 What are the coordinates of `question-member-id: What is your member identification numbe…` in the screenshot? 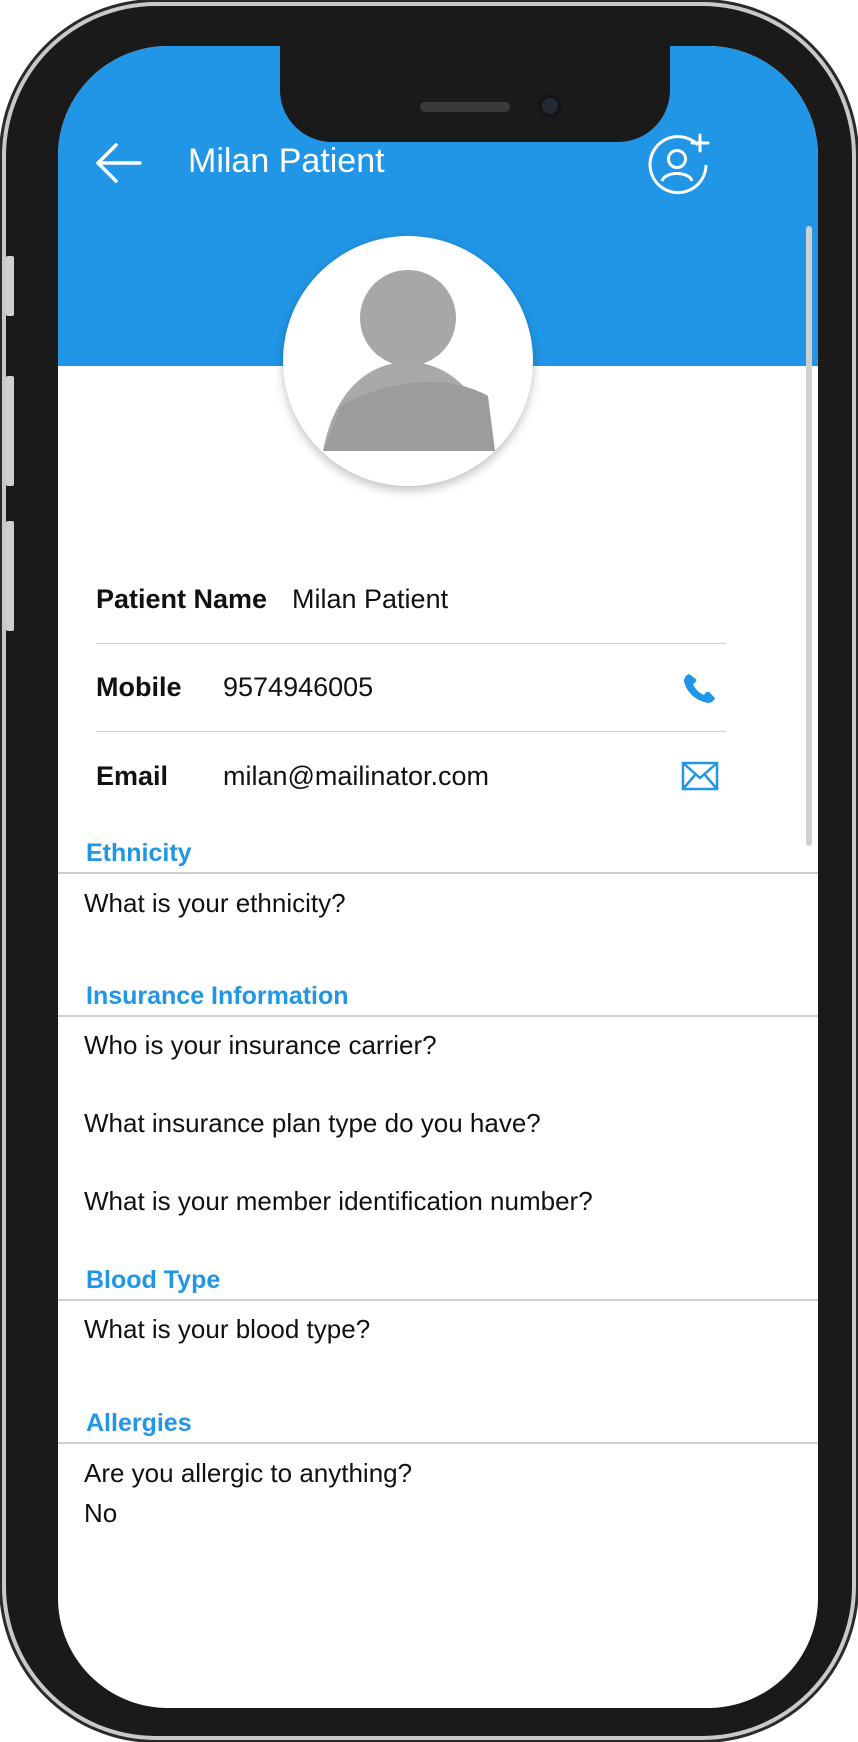 It's located at (338, 1201).